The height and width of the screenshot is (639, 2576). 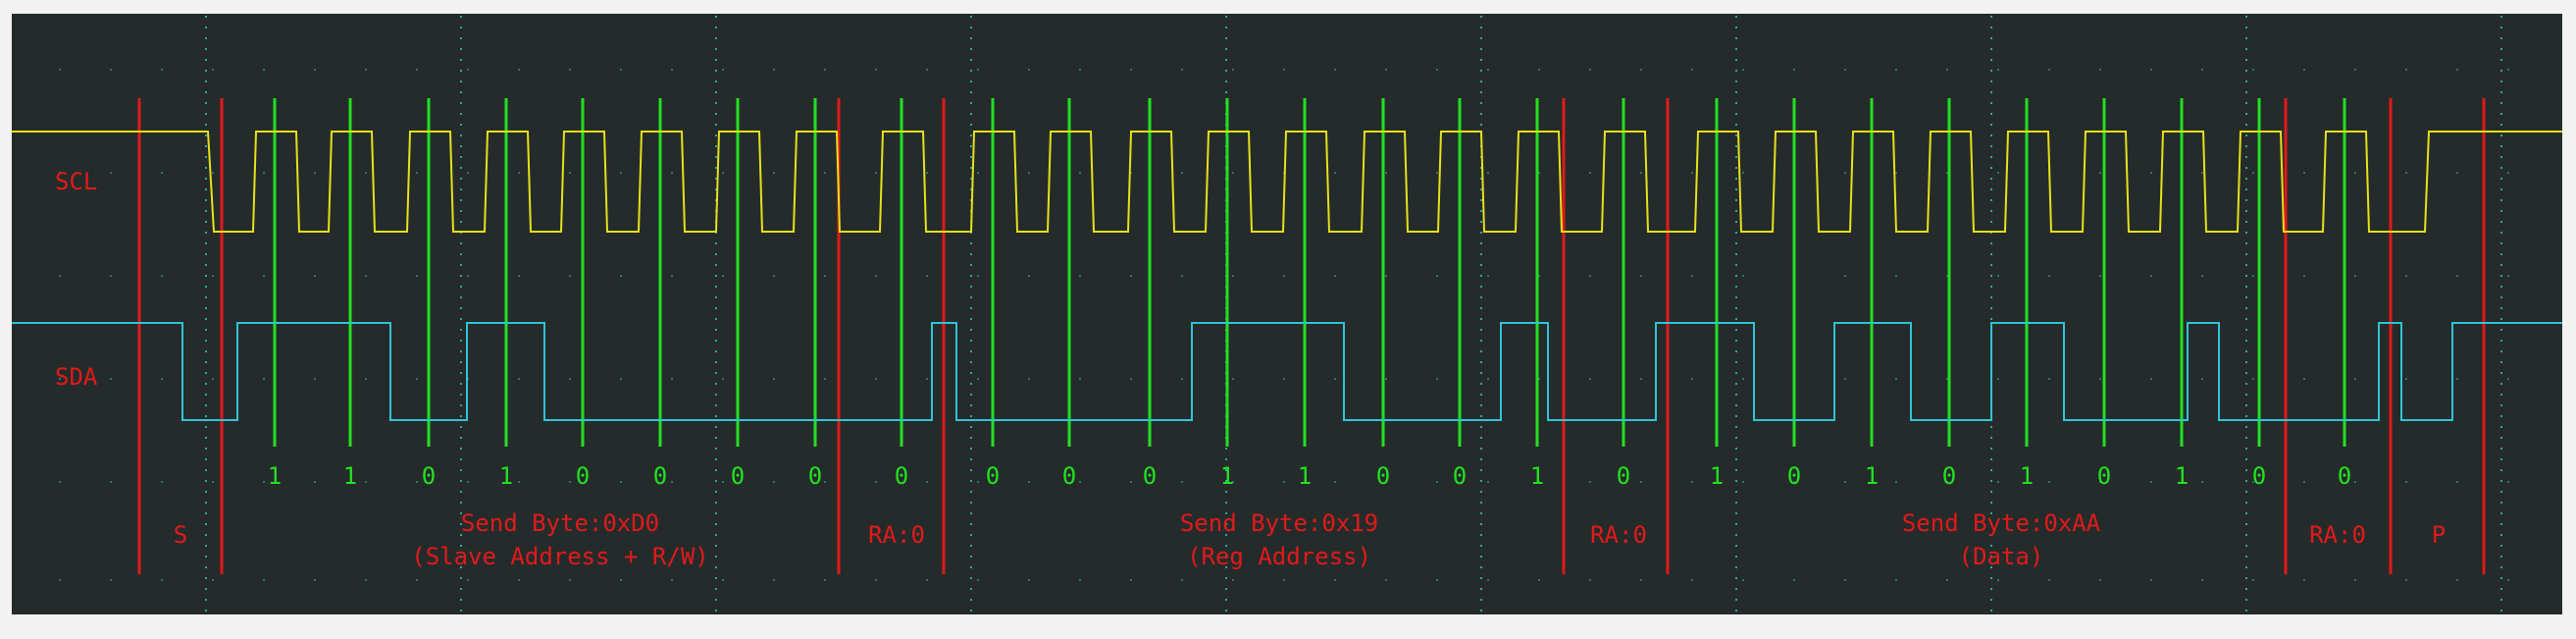 What do you see at coordinates (2001, 556) in the screenshot?
I see `byte3-subtitle: (Data)` at bounding box center [2001, 556].